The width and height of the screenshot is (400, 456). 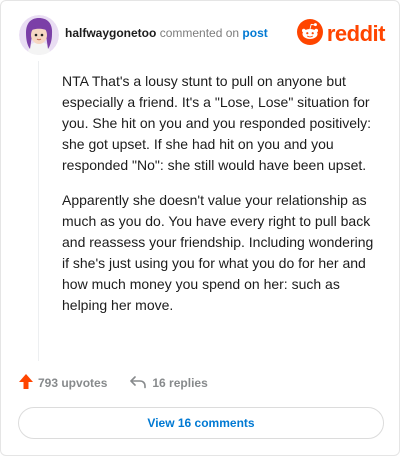 I want to click on view-comments-button: View 16 comments, so click(x=201, y=423).